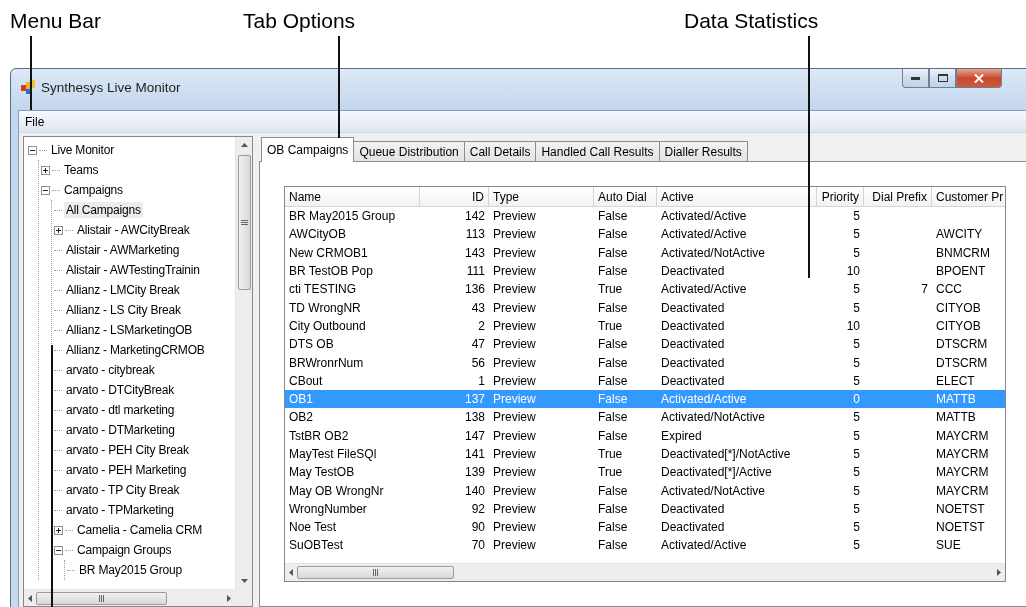 The height and width of the screenshot is (607, 1026). Describe the element at coordinates (481, 325) in the screenshot. I see `table-cell: 2` at that location.